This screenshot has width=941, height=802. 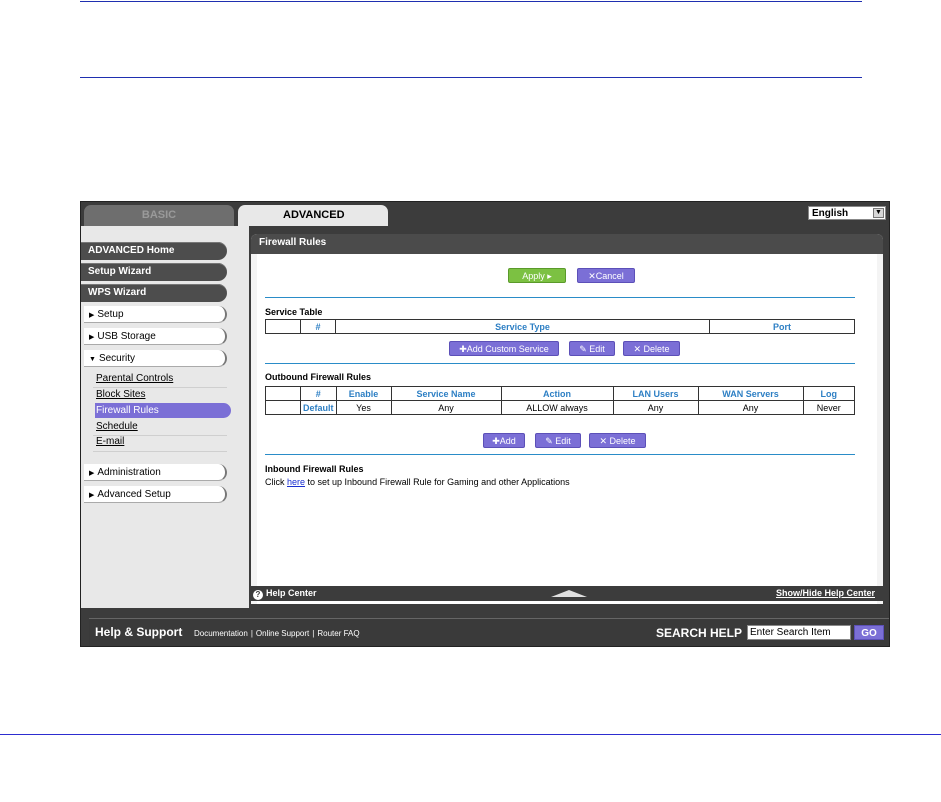 What do you see at coordinates (750, 393) in the screenshot?
I see `table-header-cell: WAN Servers` at bounding box center [750, 393].